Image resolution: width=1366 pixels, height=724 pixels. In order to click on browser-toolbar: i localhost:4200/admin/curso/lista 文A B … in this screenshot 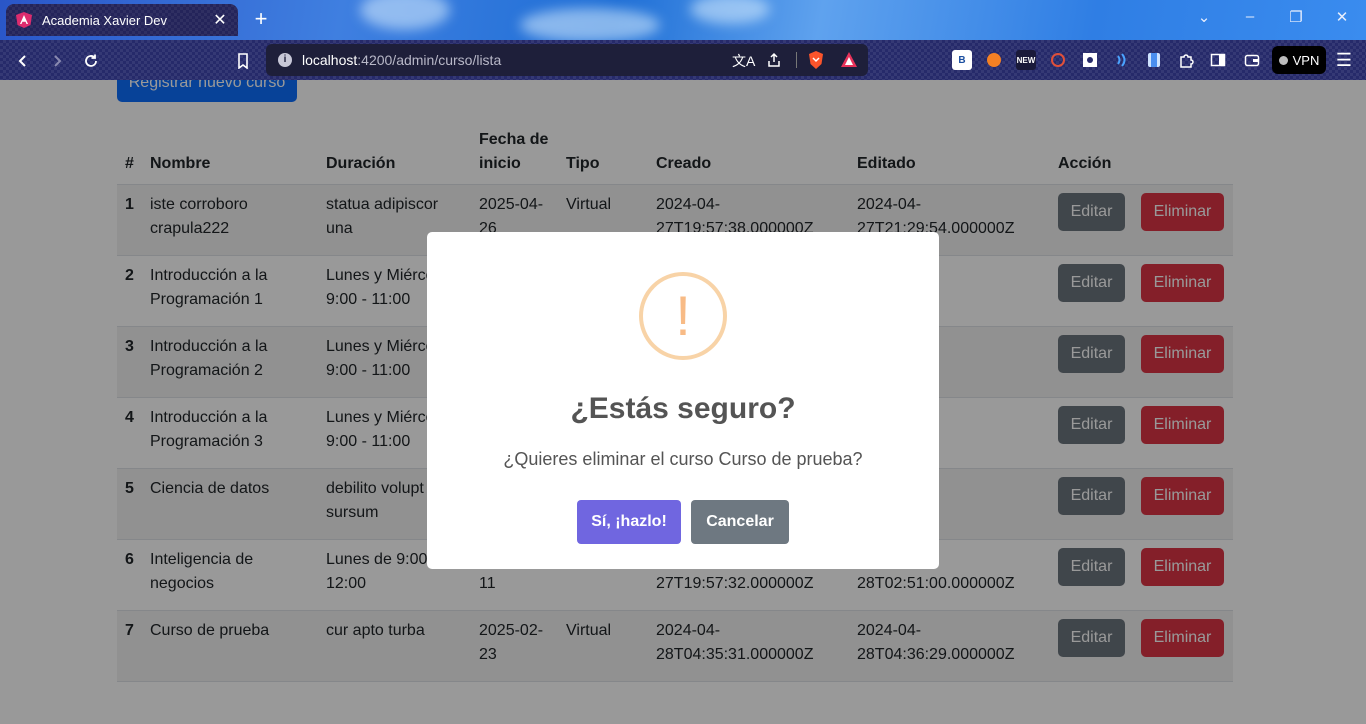, I will do `click(683, 60)`.